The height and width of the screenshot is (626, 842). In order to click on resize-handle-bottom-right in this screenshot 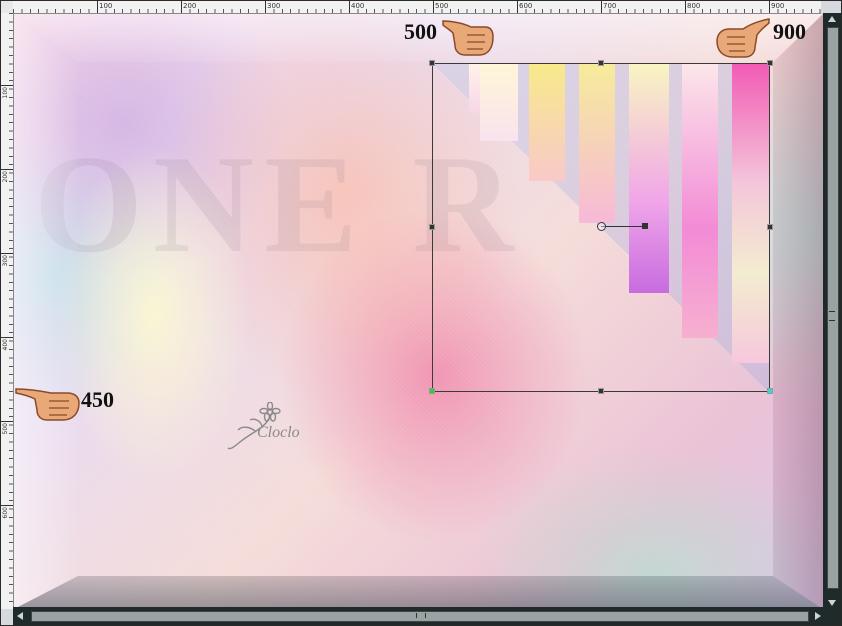, I will do `click(770, 391)`.